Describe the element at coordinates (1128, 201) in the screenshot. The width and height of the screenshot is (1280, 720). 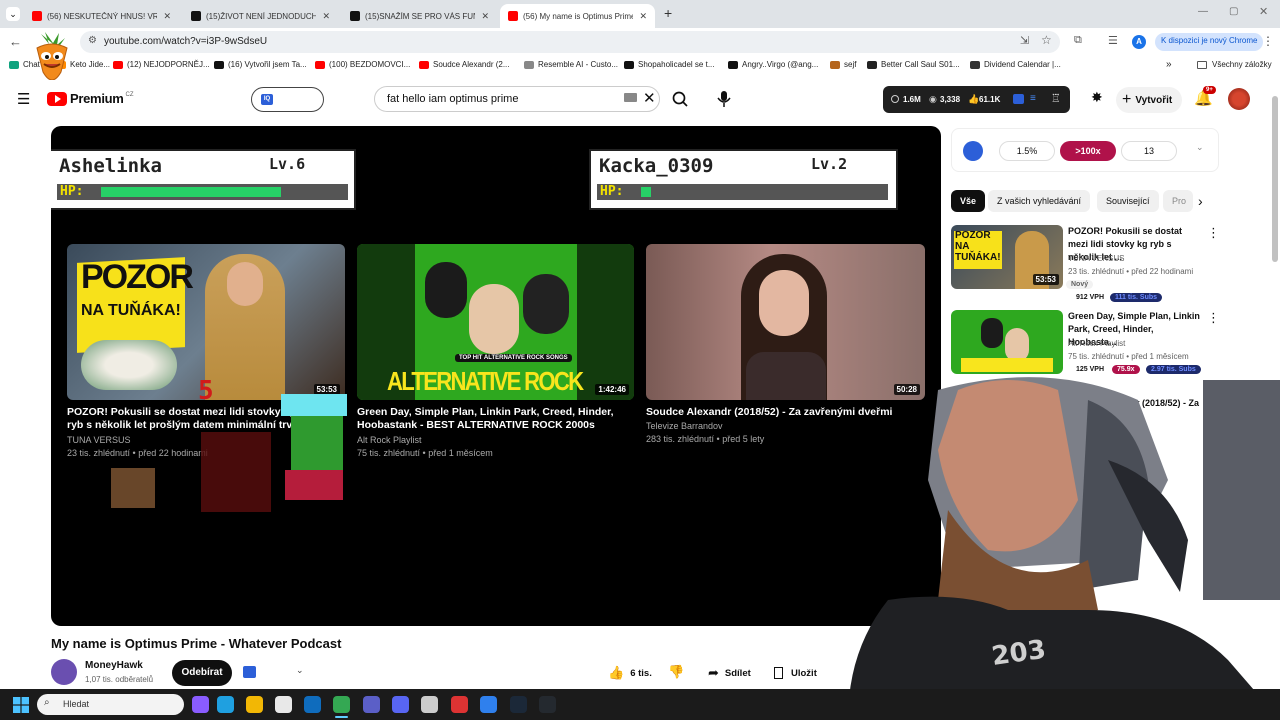
I see `filter-chip: Související` at that location.